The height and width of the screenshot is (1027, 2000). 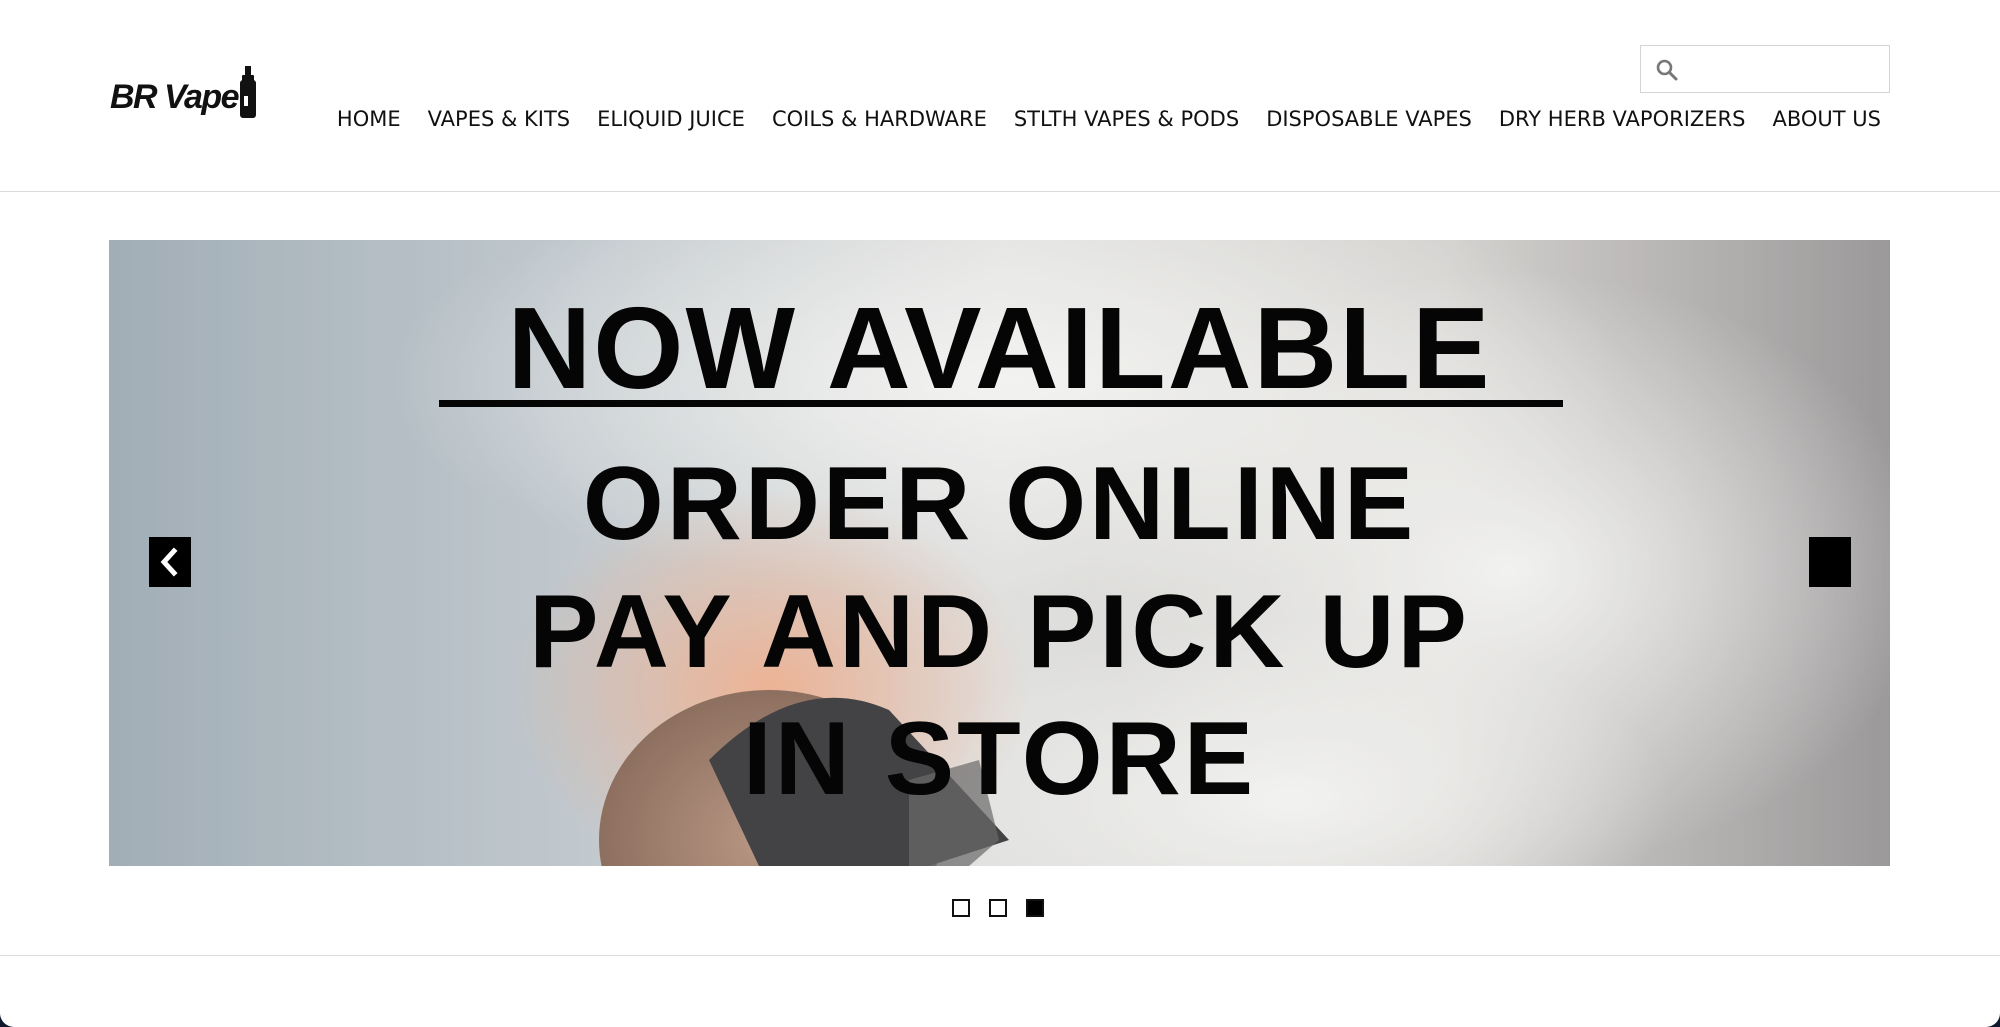 What do you see at coordinates (999, 759) in the screenshot?
I see `banner-line-in-store: IN STORE` at bounding box center [999, 759].